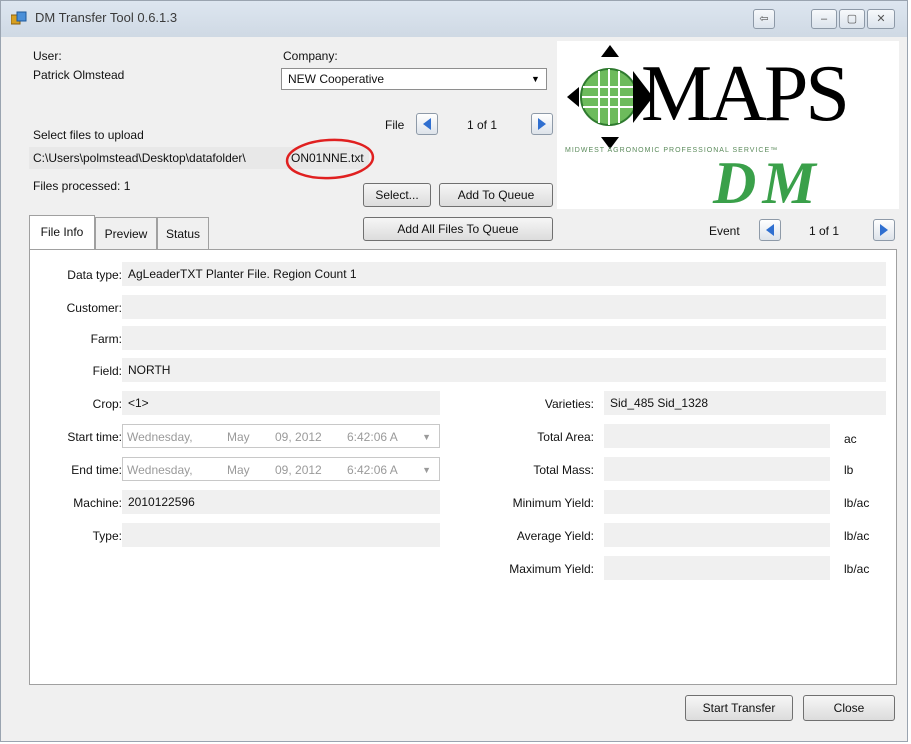 This screenshot has height=744, width=911. Describe the element at coordinates (857, 536) in the screenshot. I see `average-yield-unit: lb/ac` at that location.